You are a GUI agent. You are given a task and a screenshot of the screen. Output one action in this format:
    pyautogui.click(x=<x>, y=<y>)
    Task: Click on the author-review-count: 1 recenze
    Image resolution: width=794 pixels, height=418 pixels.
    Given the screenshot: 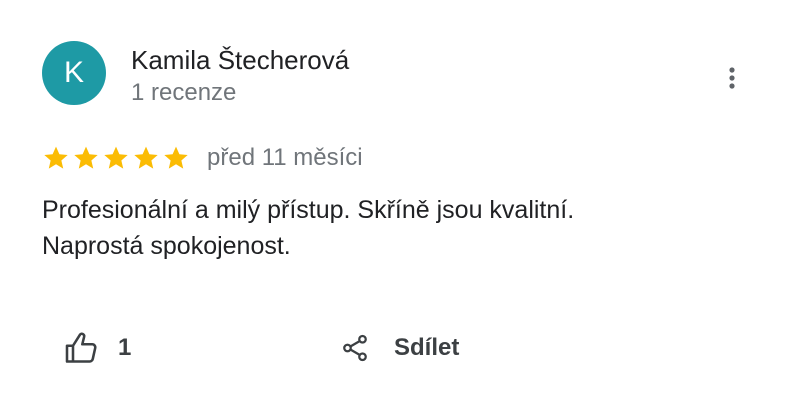 What is the action you would take?
    pyautogui.click(x=183, y=93)
    